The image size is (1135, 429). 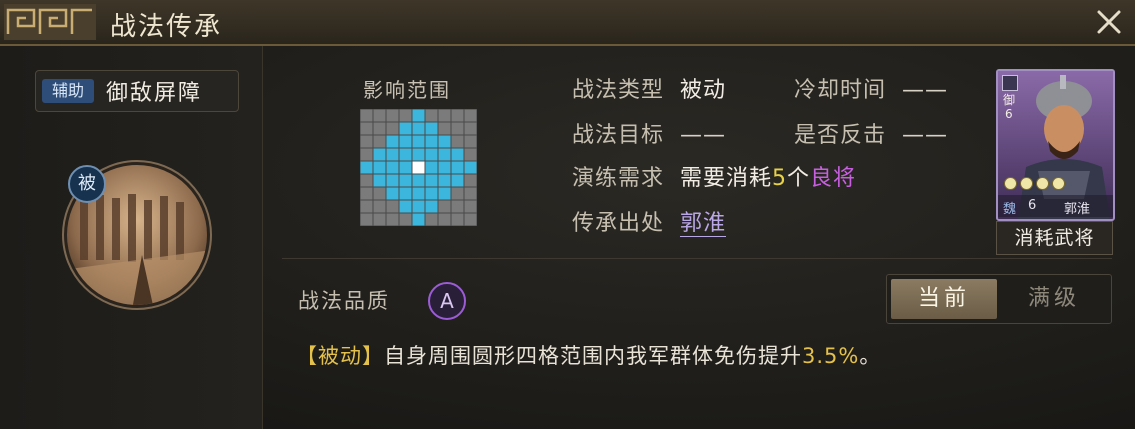 I want to click on range-center-cell, so click(x=418, y=167).